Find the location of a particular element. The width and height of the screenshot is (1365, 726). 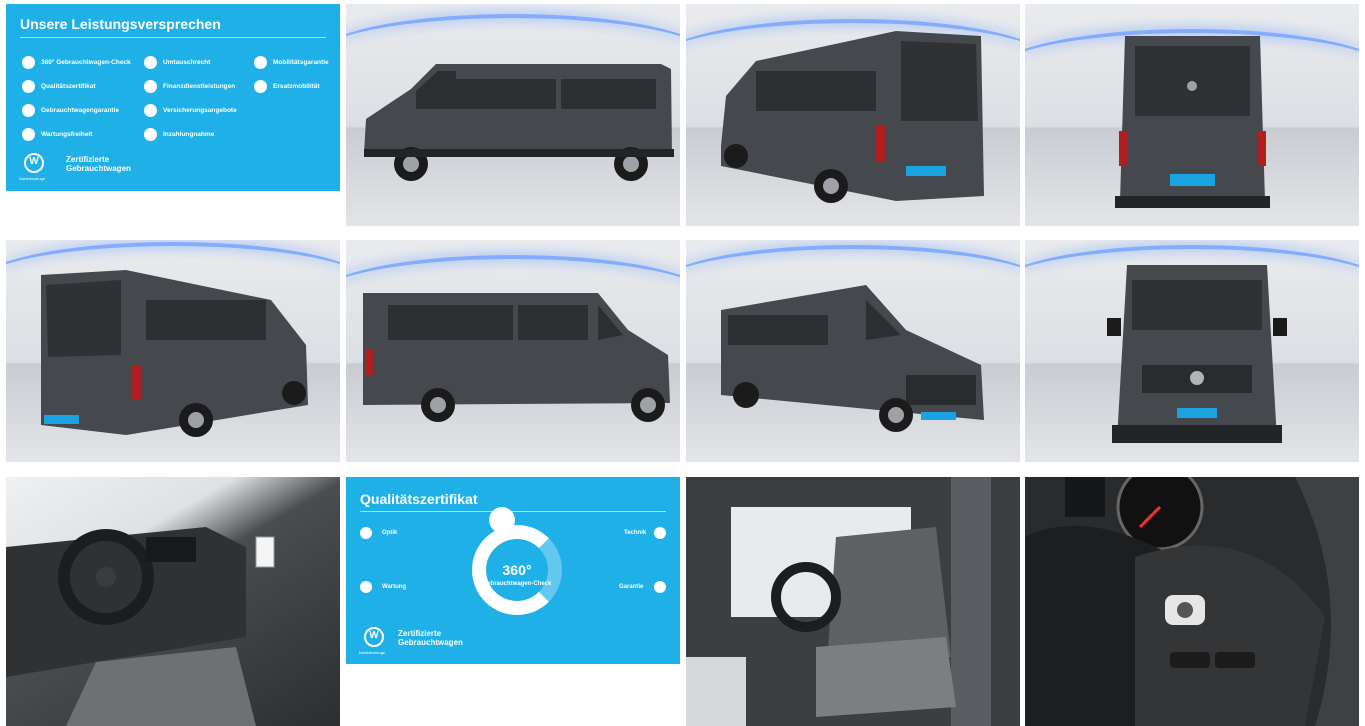

garantie-icon is located at coordinates (660, 587).